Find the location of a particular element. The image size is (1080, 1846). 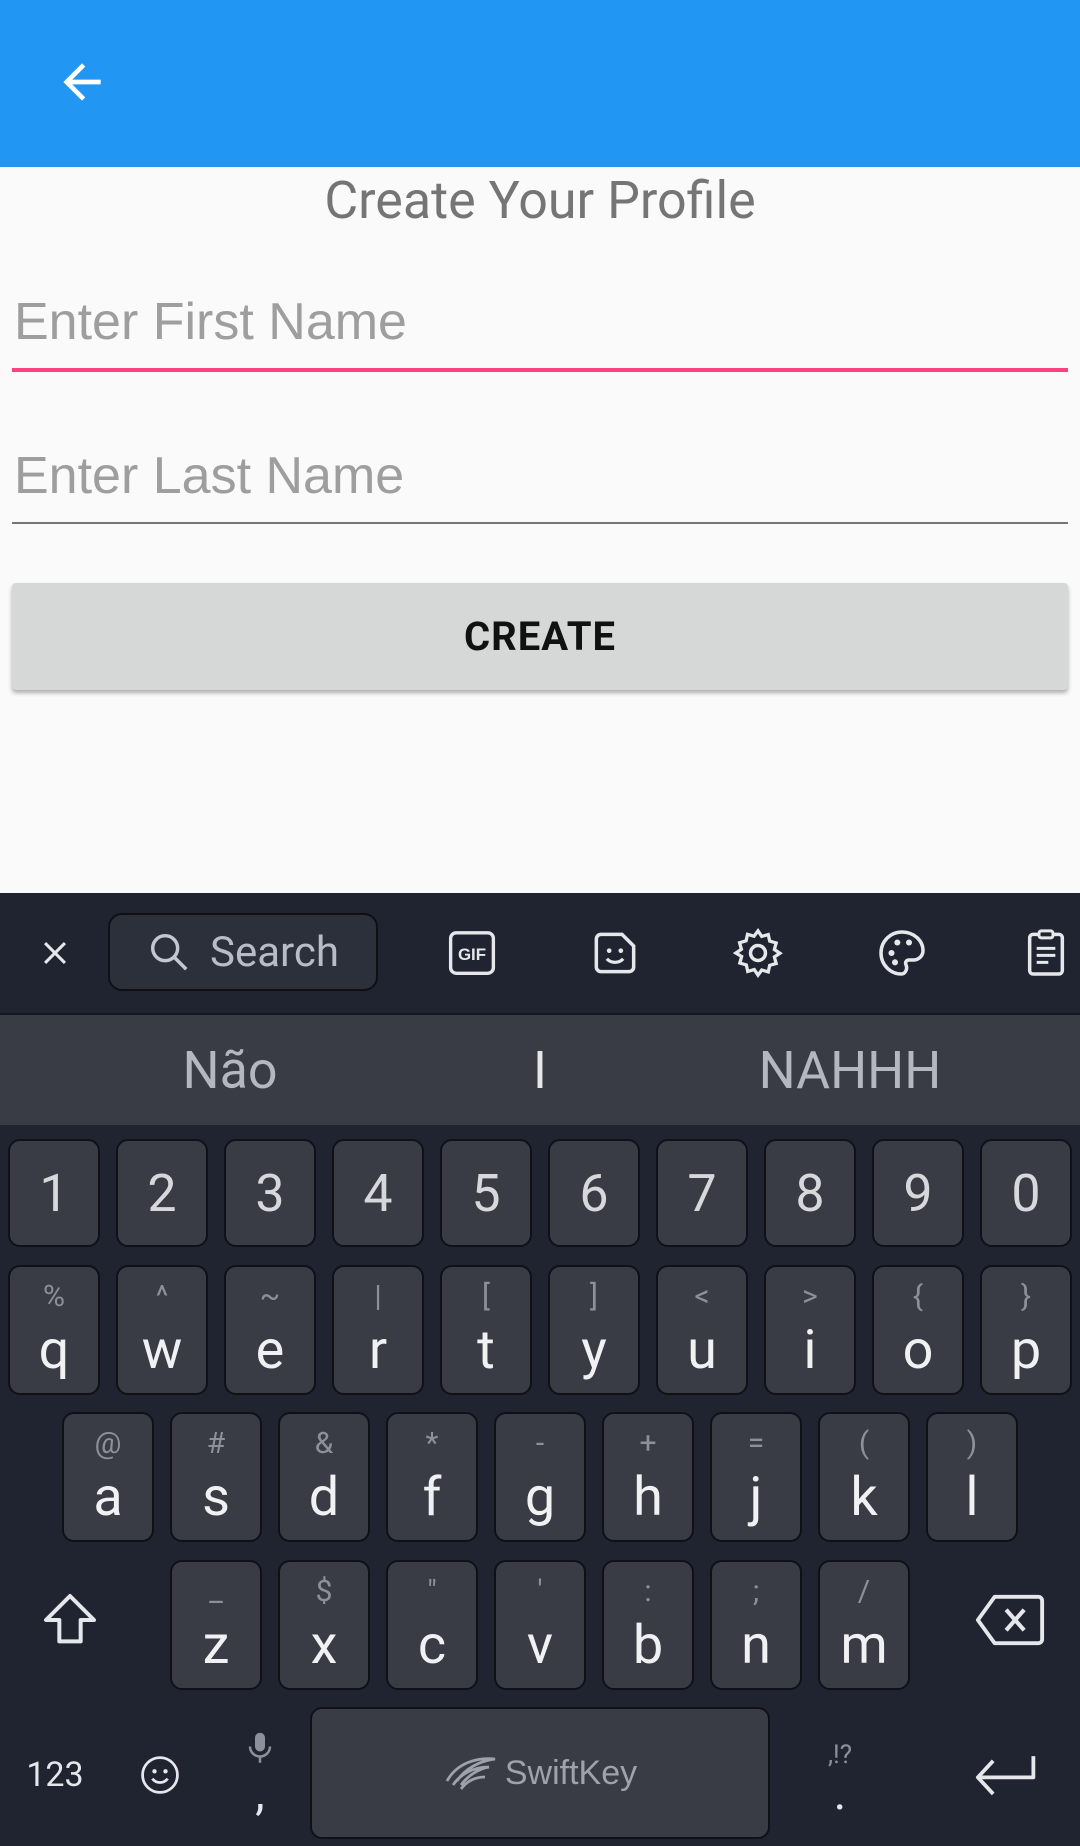

settings-button is located at coordinates (758, 953).